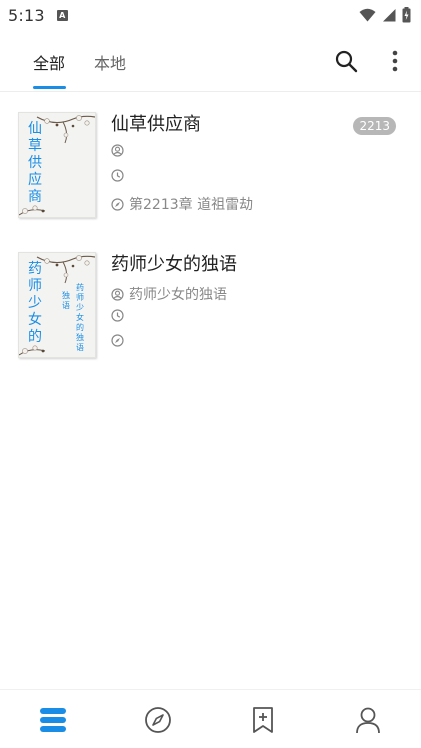  What do you see at coordinates (156, 124) in the screenshot?
I see `book-title: 仙草供应商` at bounding box center [156, 124].